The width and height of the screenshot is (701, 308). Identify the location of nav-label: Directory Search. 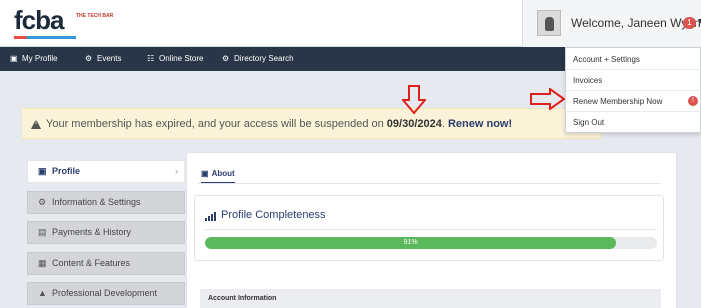
(264, 58).